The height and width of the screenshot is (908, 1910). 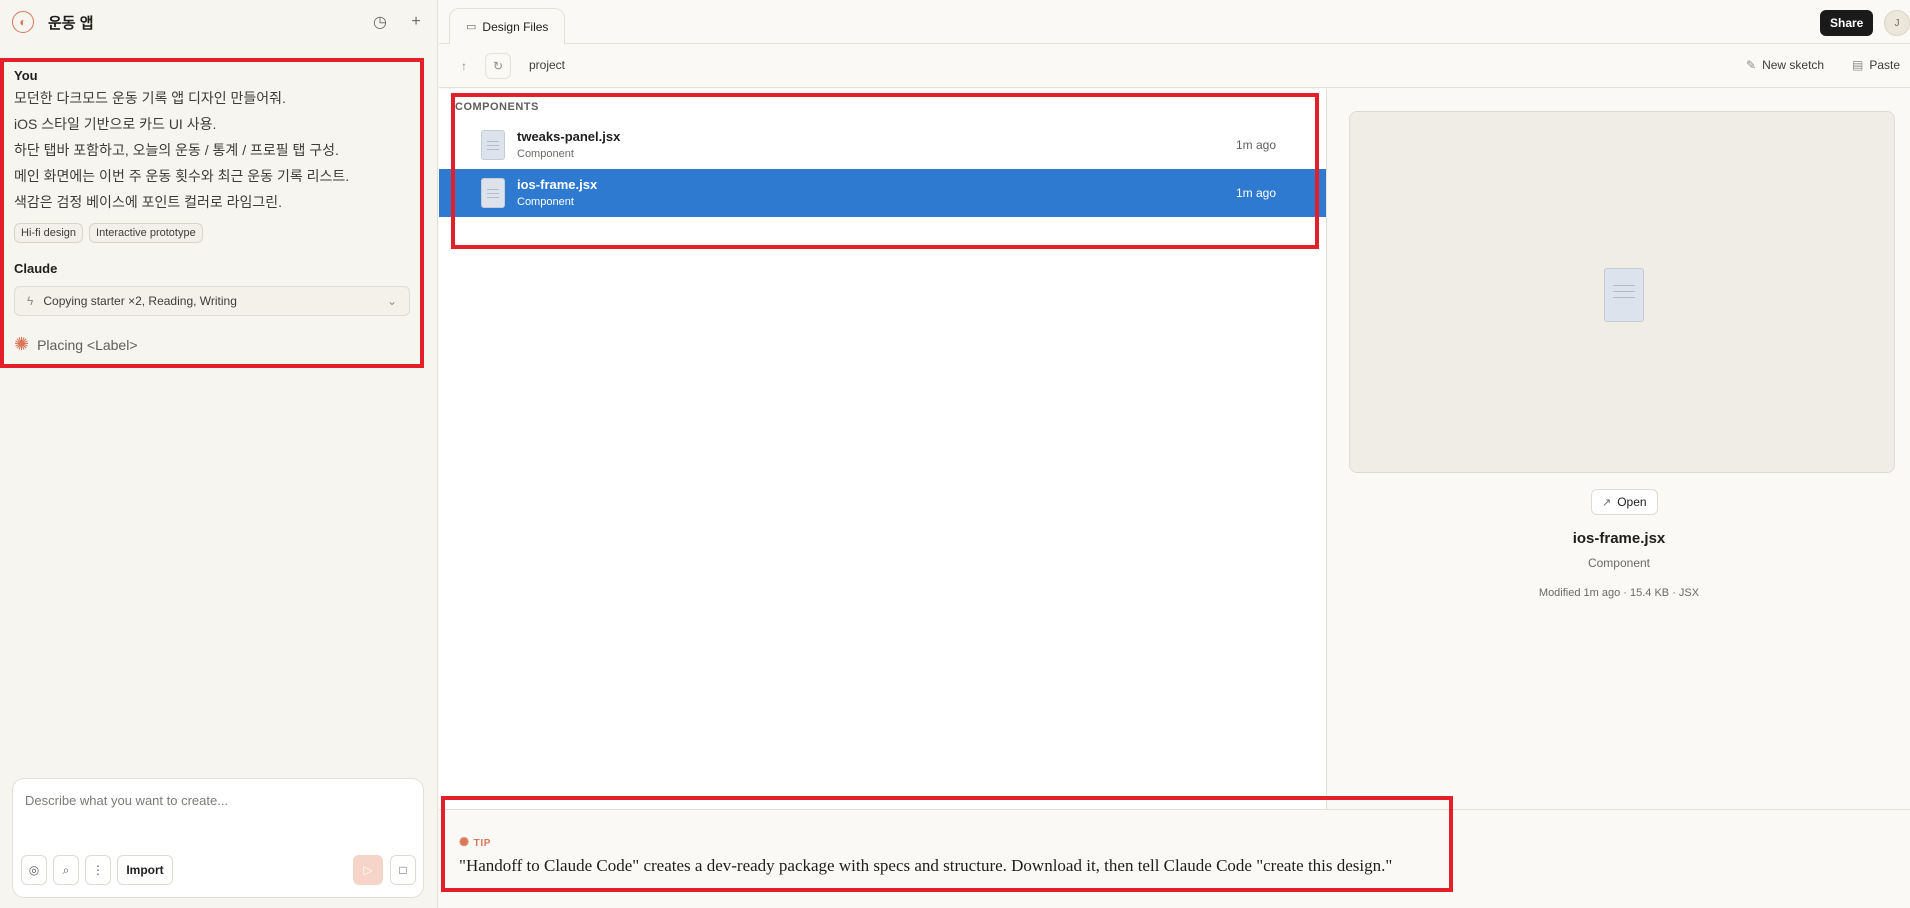 What do you see at coordinates (547, 65) in the screenshot?
I see `breadcrumb: project` at bounding box center [547, 65].